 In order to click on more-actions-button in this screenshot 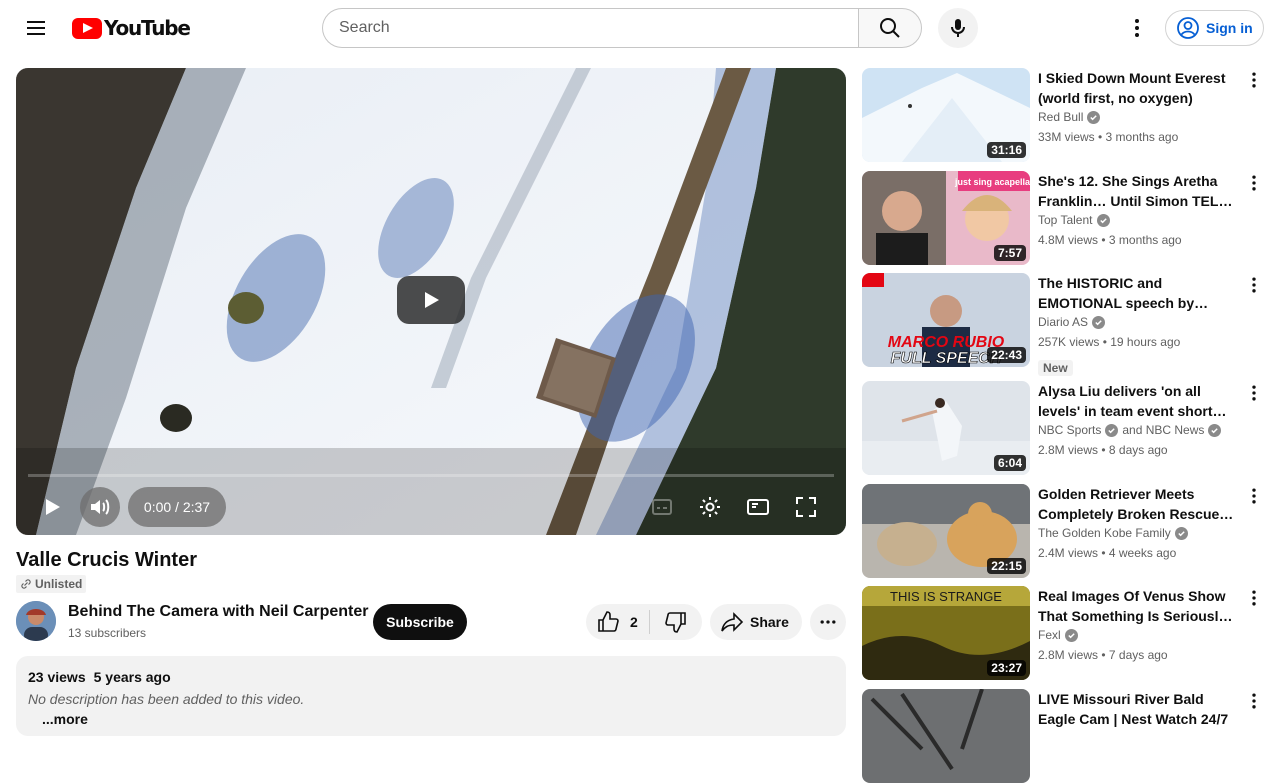, I will do `click(828, 622)`.